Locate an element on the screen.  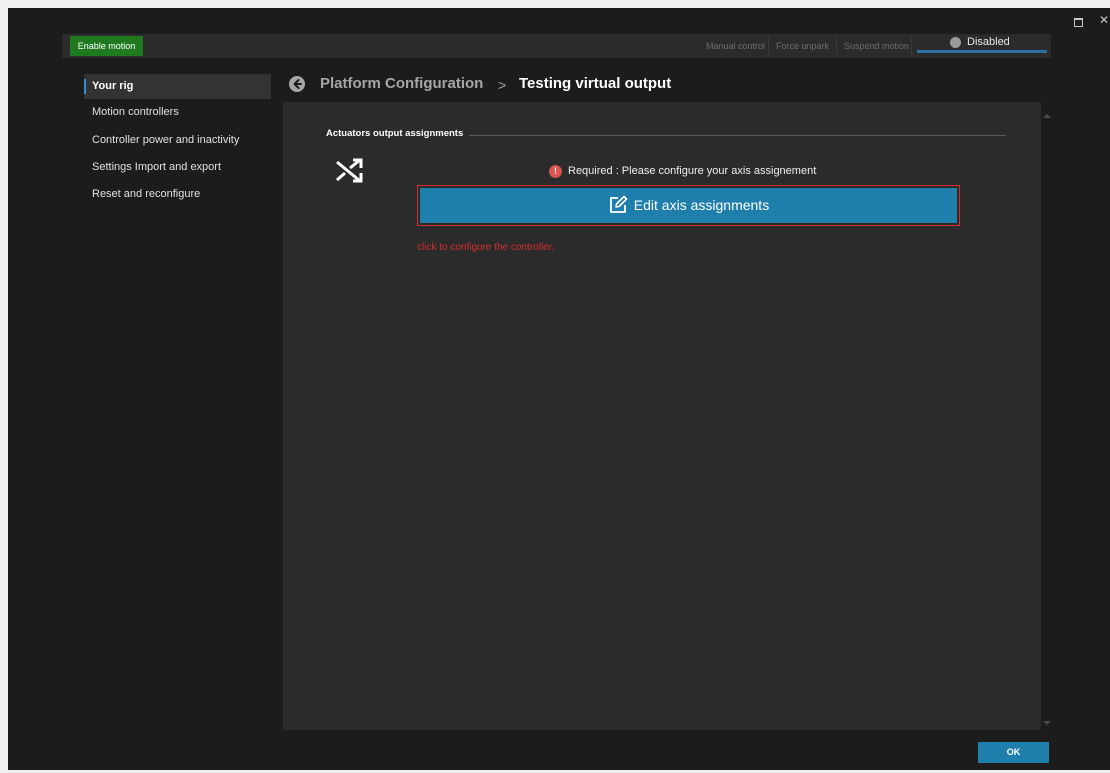
sidebar-item-settings-import-export: Settings Import and export is located at coordinates (177, 167).